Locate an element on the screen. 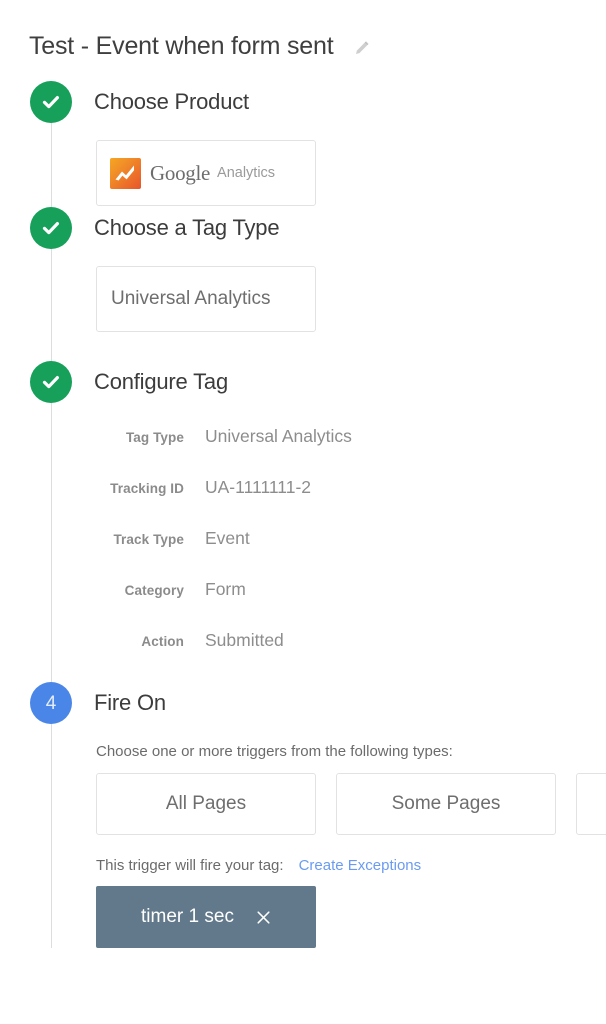 This screenshot has height=1024, width=606. config-value: Submitted is located at coordinates (244, 640).